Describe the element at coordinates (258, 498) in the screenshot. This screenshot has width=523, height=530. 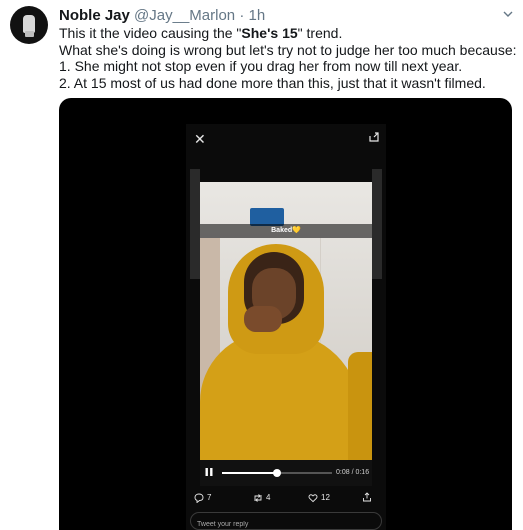
I see `retweet-icon` at that location.